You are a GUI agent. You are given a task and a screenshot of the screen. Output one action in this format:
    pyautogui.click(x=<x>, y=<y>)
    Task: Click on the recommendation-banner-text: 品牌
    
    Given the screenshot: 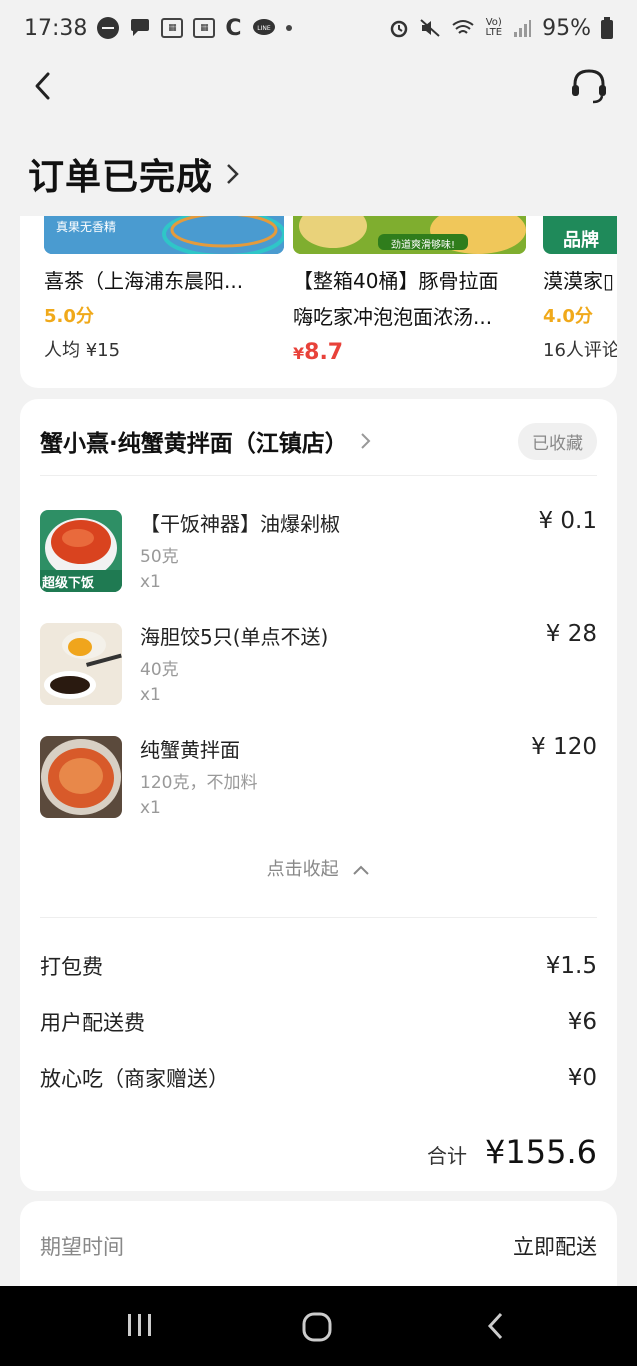 What is the action you would take?
    pyautogui.click(x=581, y=240)
    